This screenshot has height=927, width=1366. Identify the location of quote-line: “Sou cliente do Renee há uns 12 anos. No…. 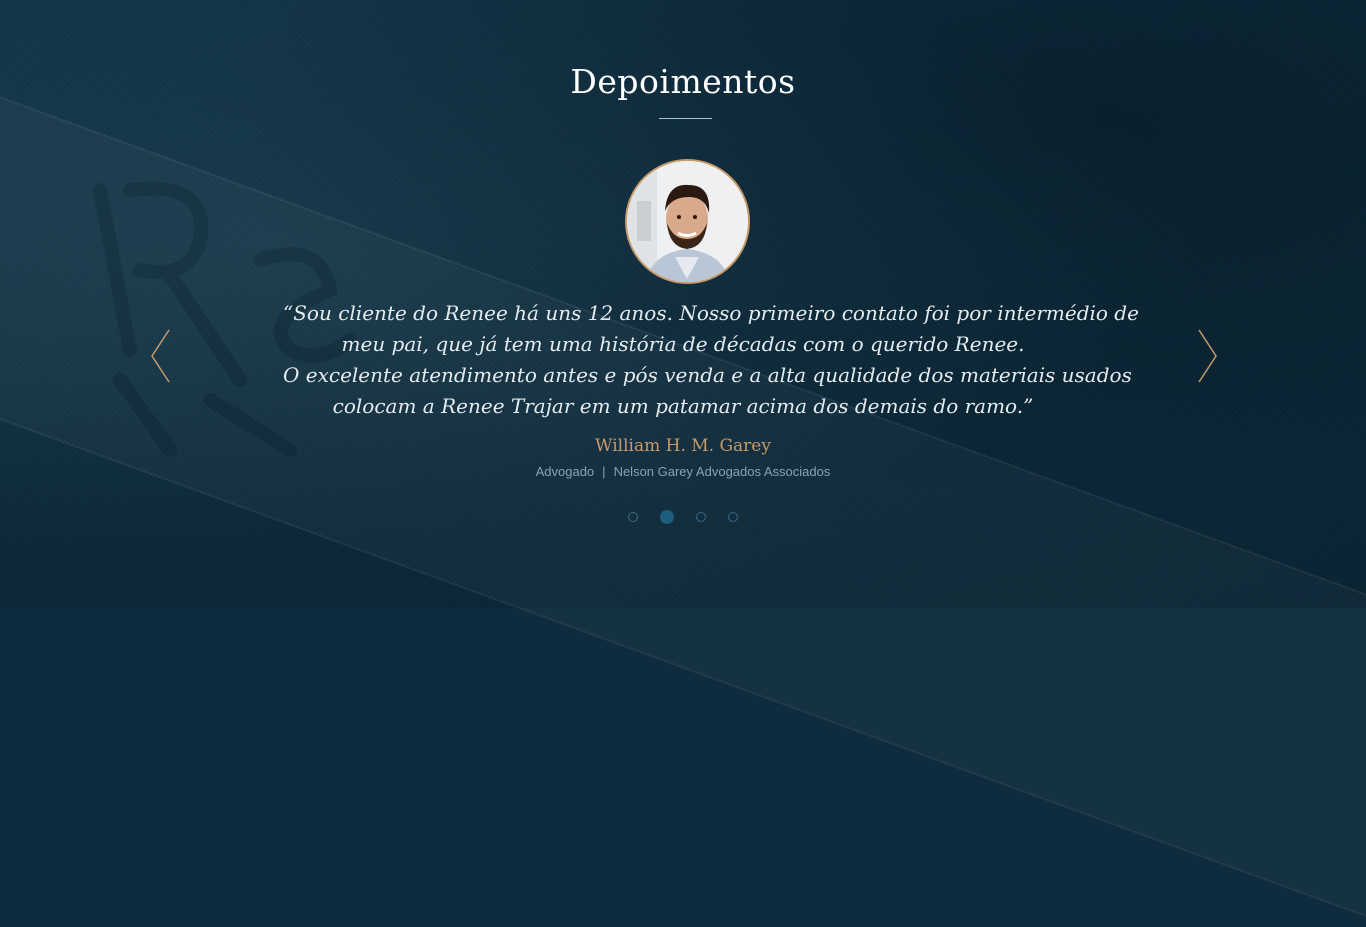
(711, 313).